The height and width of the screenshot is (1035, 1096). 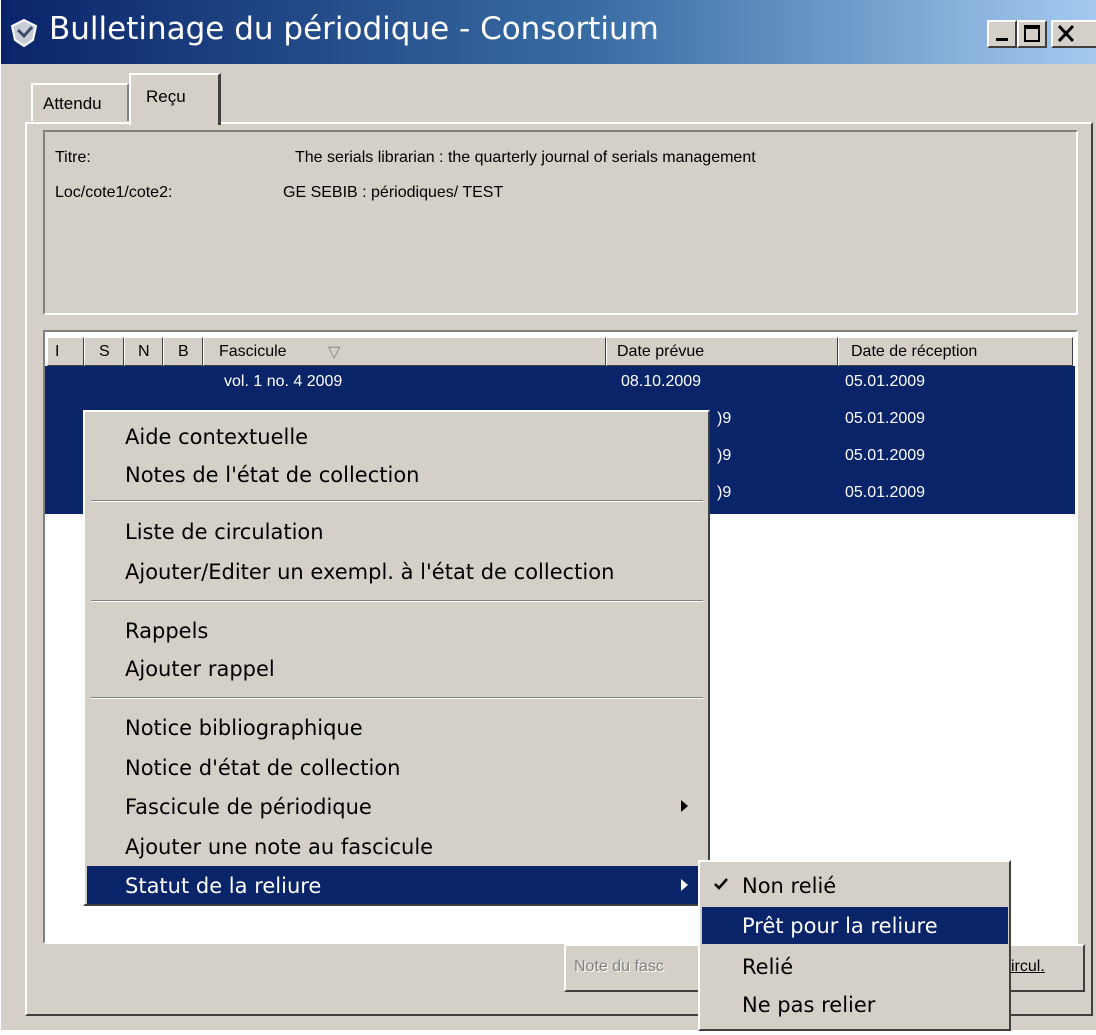 What do you see at coordinates (855, 885) in the screenshot?
I see `submenu-item-non-relie: Non relié` at bounding box center [855, 885].